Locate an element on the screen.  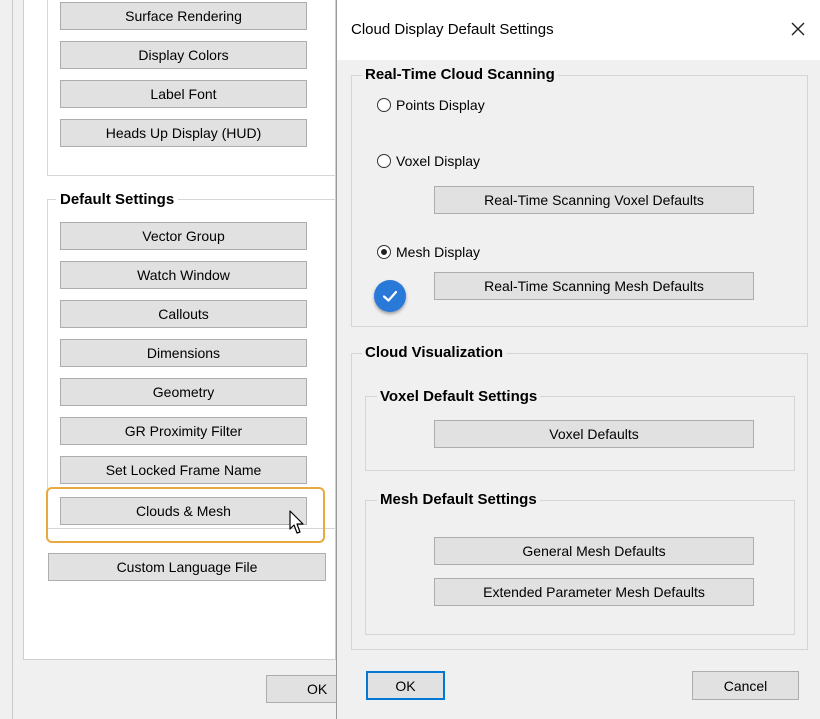
dialog-title: Cloud Display Default Settings is located at coordinates (452, 29).